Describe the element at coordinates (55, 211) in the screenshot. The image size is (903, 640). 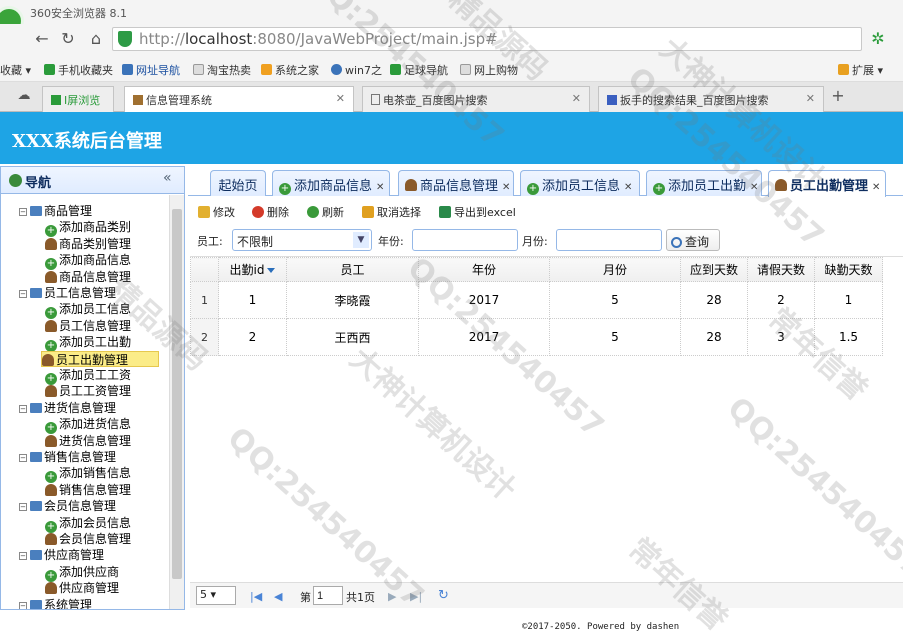
I see `tree-folder: − 商品管理` at that location.